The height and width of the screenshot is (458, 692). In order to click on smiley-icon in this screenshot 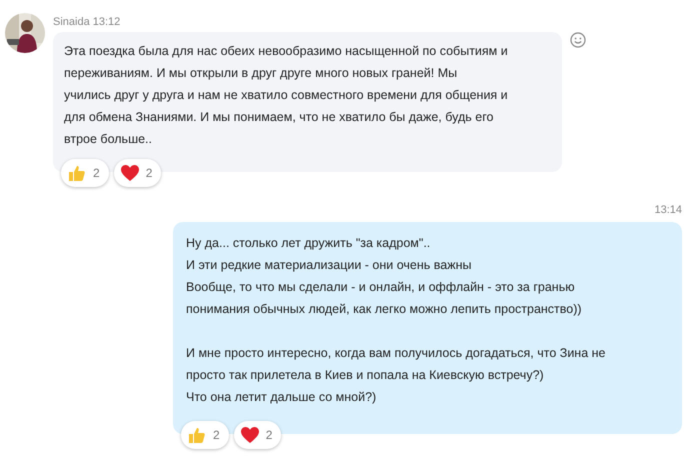, I will do `click(578, 40)`.